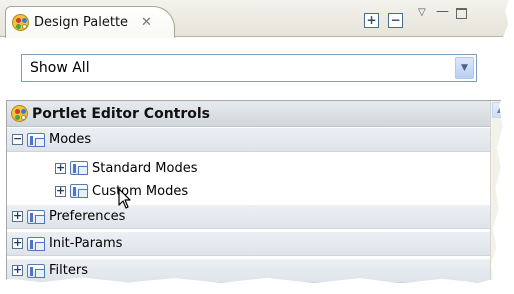  Describe the element at coordinates (124, 198) in the screenshot. I see `mouse-cursor-icon` at that location.